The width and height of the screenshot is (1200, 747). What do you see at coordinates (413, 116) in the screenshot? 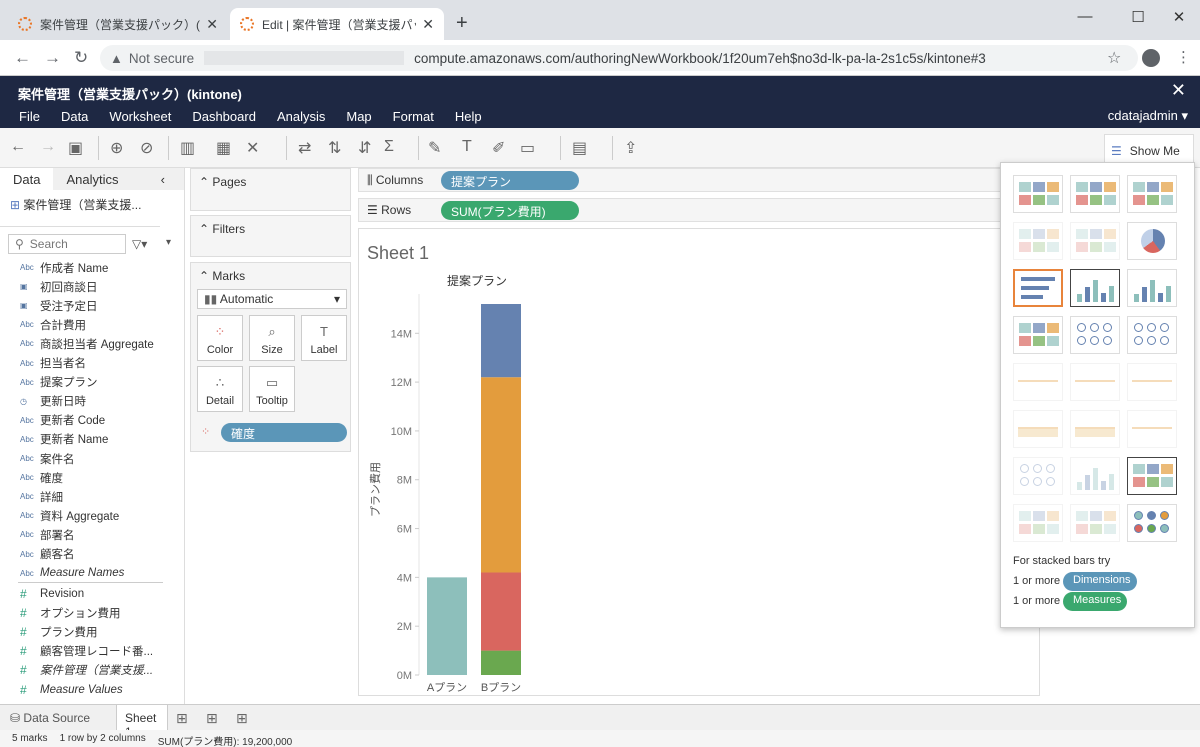
I see `menu-format: Format` at bounding box center [413, 116].